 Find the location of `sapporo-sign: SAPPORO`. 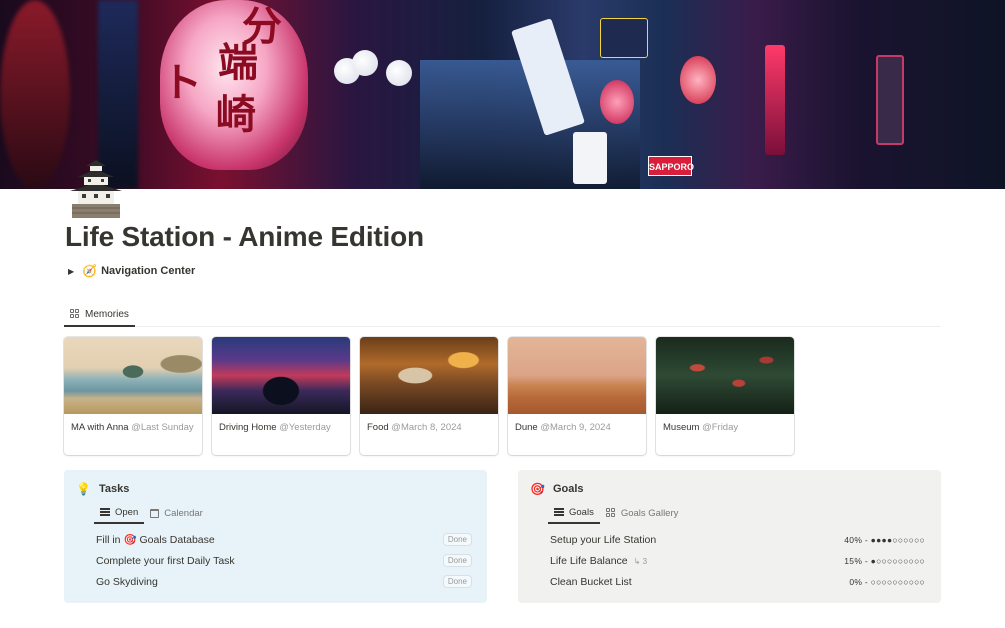

sapporo-sign: SAPPORO is located at coordinates (671, 166).